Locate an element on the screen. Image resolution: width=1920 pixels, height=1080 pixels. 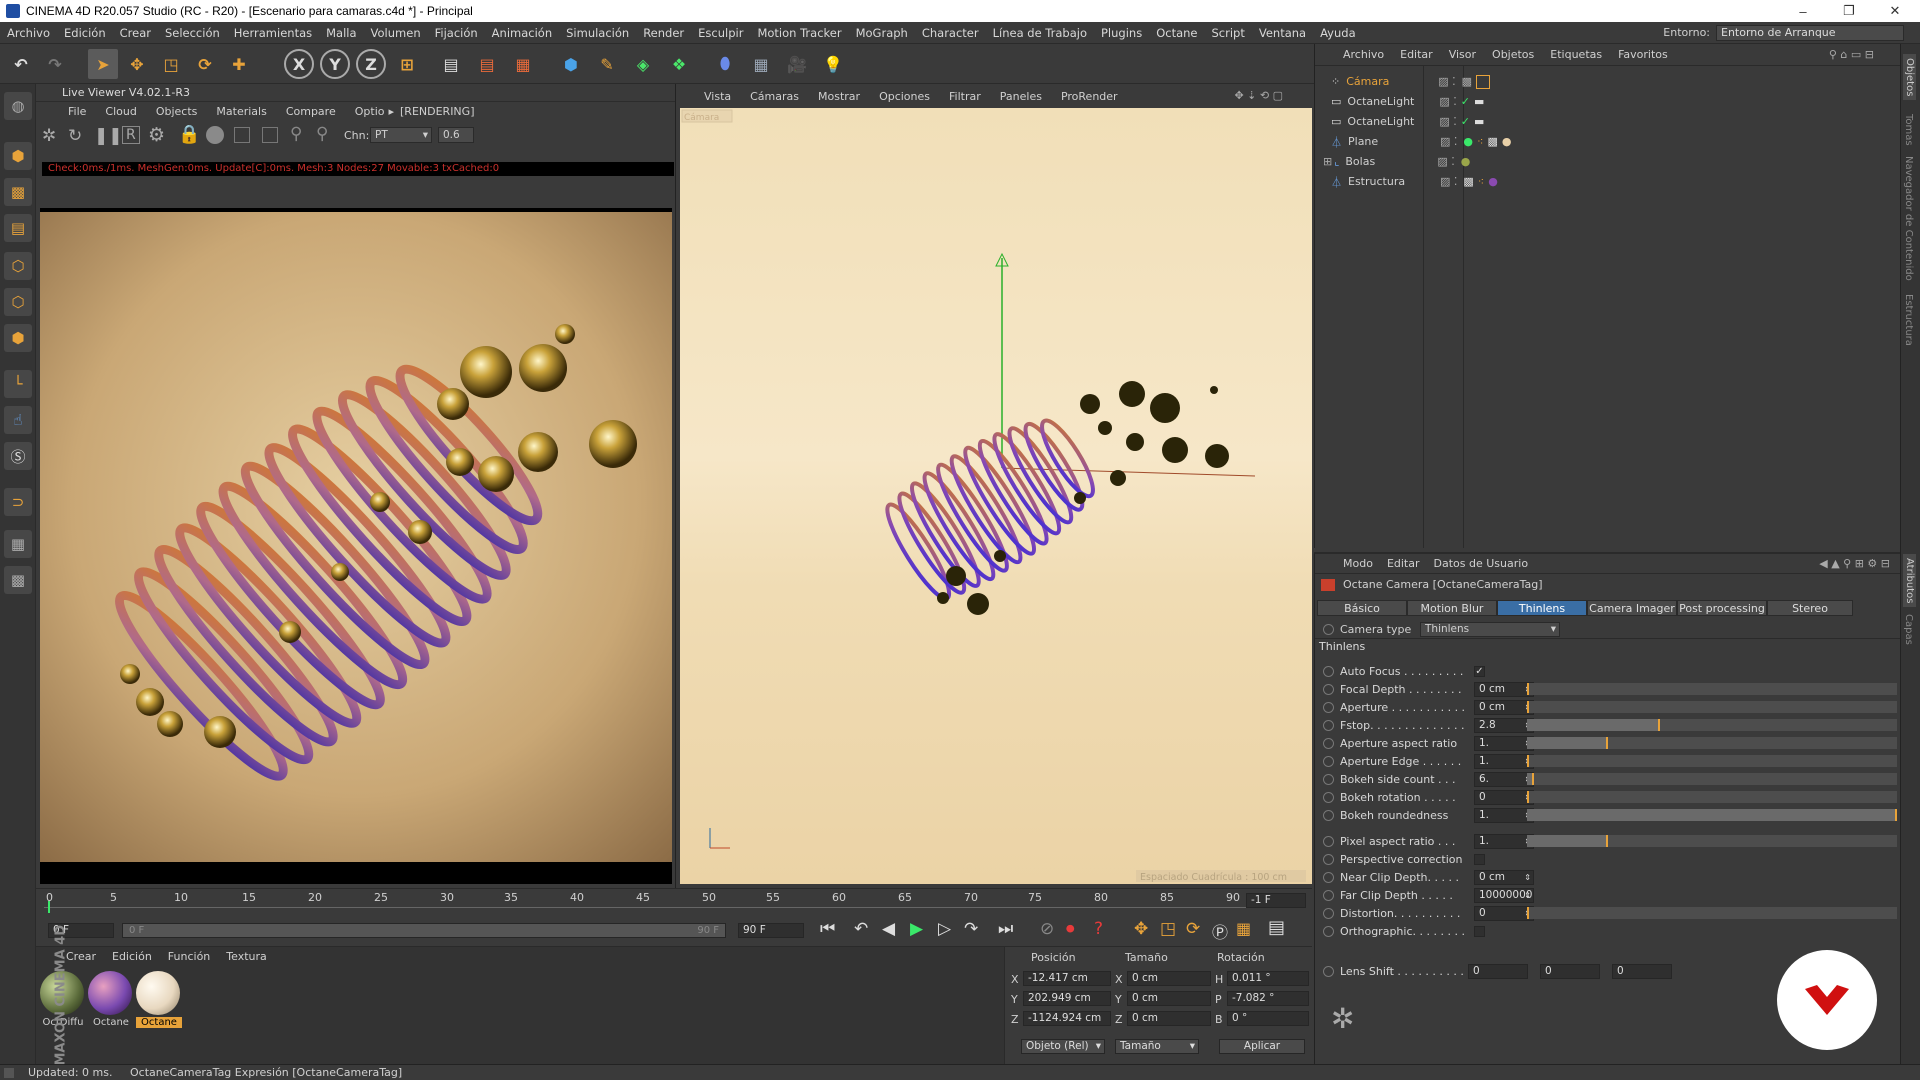
make-editable-icon: ◍ is located at coordinates (18, 106).